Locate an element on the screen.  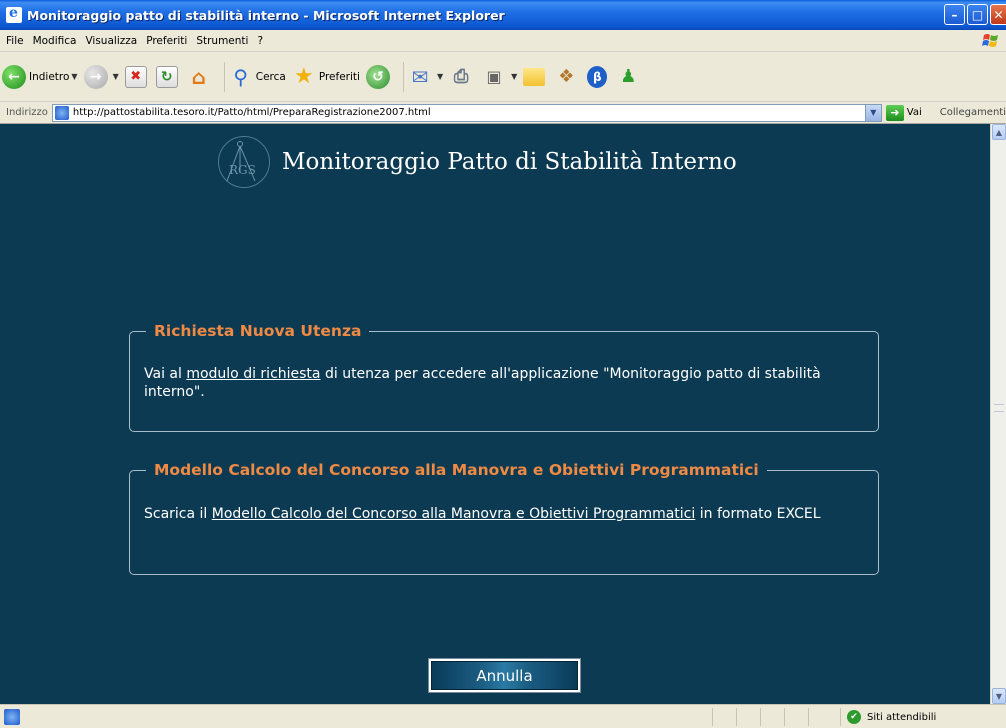
windows-logo-icon is located at coordinates (990, 40).